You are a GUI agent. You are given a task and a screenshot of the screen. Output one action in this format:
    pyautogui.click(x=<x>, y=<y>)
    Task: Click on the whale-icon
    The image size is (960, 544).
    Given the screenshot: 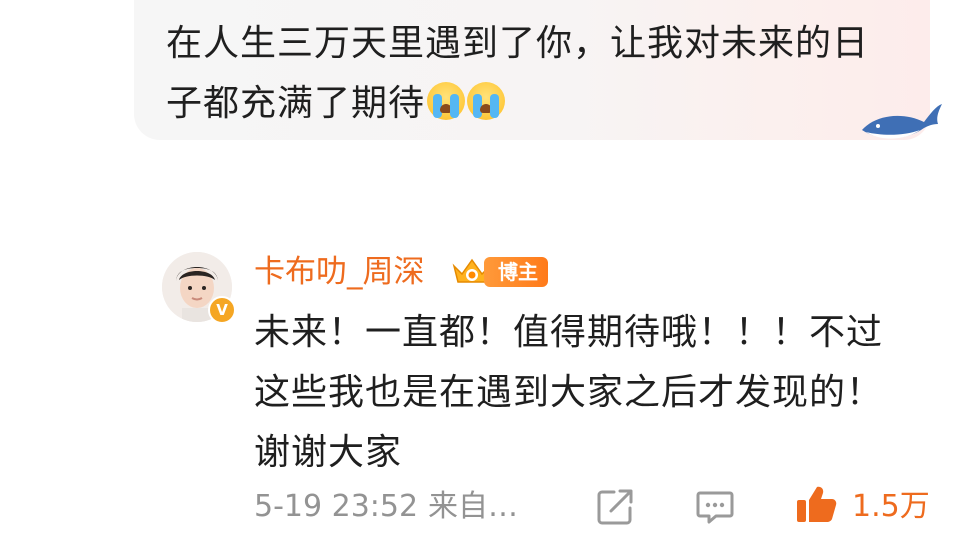 What is the action you would take?
    pyautogui.click(x=901, y=120)
    